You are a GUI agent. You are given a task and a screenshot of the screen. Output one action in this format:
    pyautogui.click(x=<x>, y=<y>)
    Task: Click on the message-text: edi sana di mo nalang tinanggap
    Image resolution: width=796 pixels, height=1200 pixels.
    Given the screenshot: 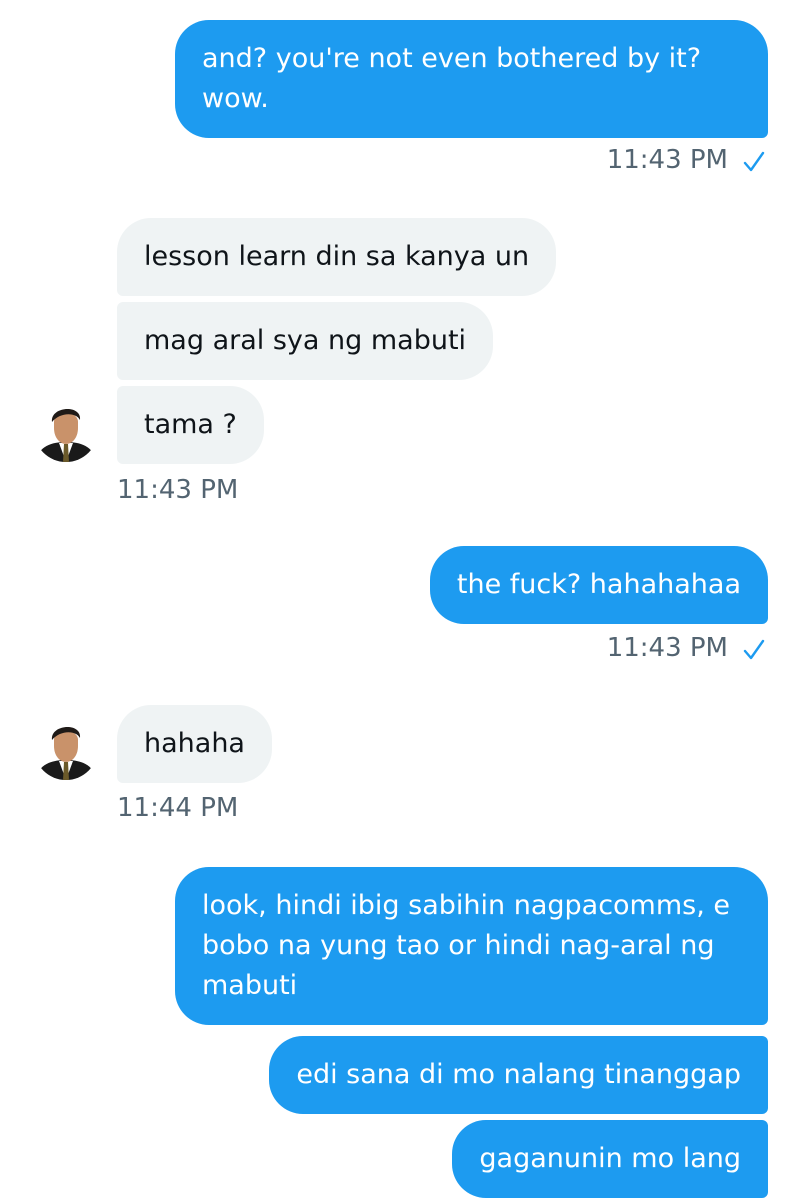 What is the action you would take?
    pyautogui.click(x=518, y=1074)
    